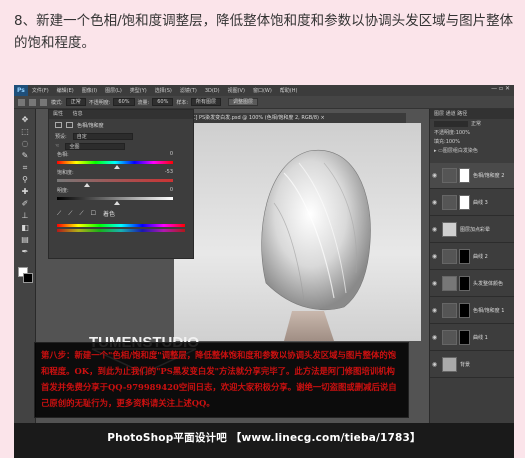  What do you see at coordinates (78, 114) in the screenshot?
I see `tab-info: 信息` at bounding box center [78, 114].